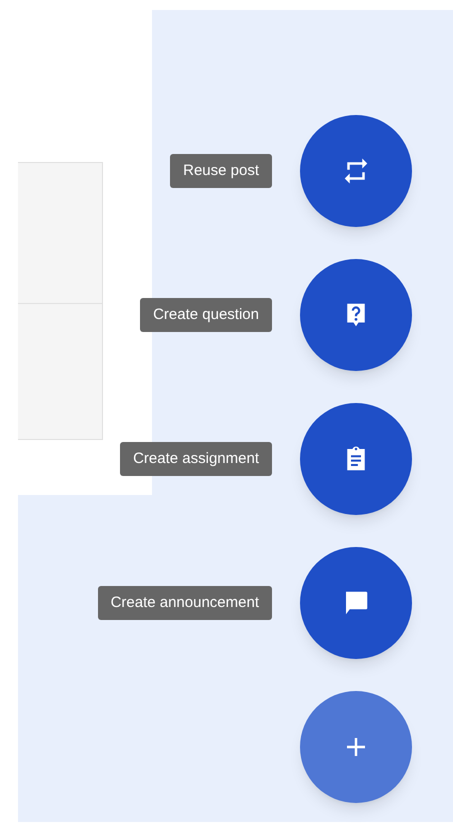  What do you see at coordinates (356, 747) in the screenshot?
I see `plus-icon` at bounding box center [356, 747].